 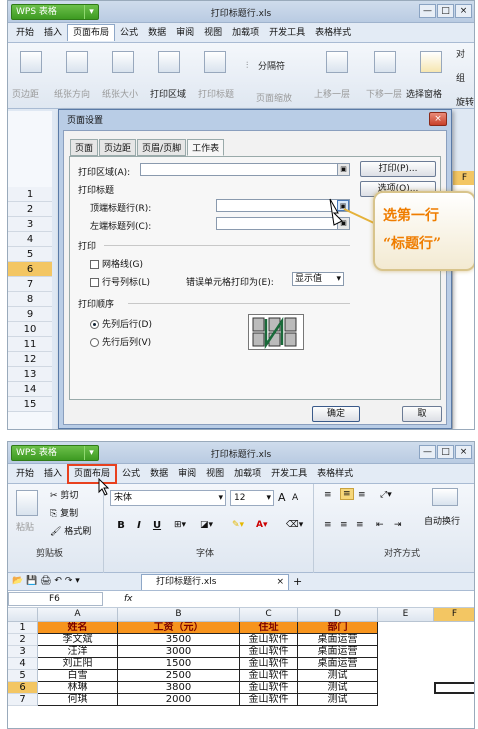 I want to click on bold-button: B, so click(x=121, y=525).